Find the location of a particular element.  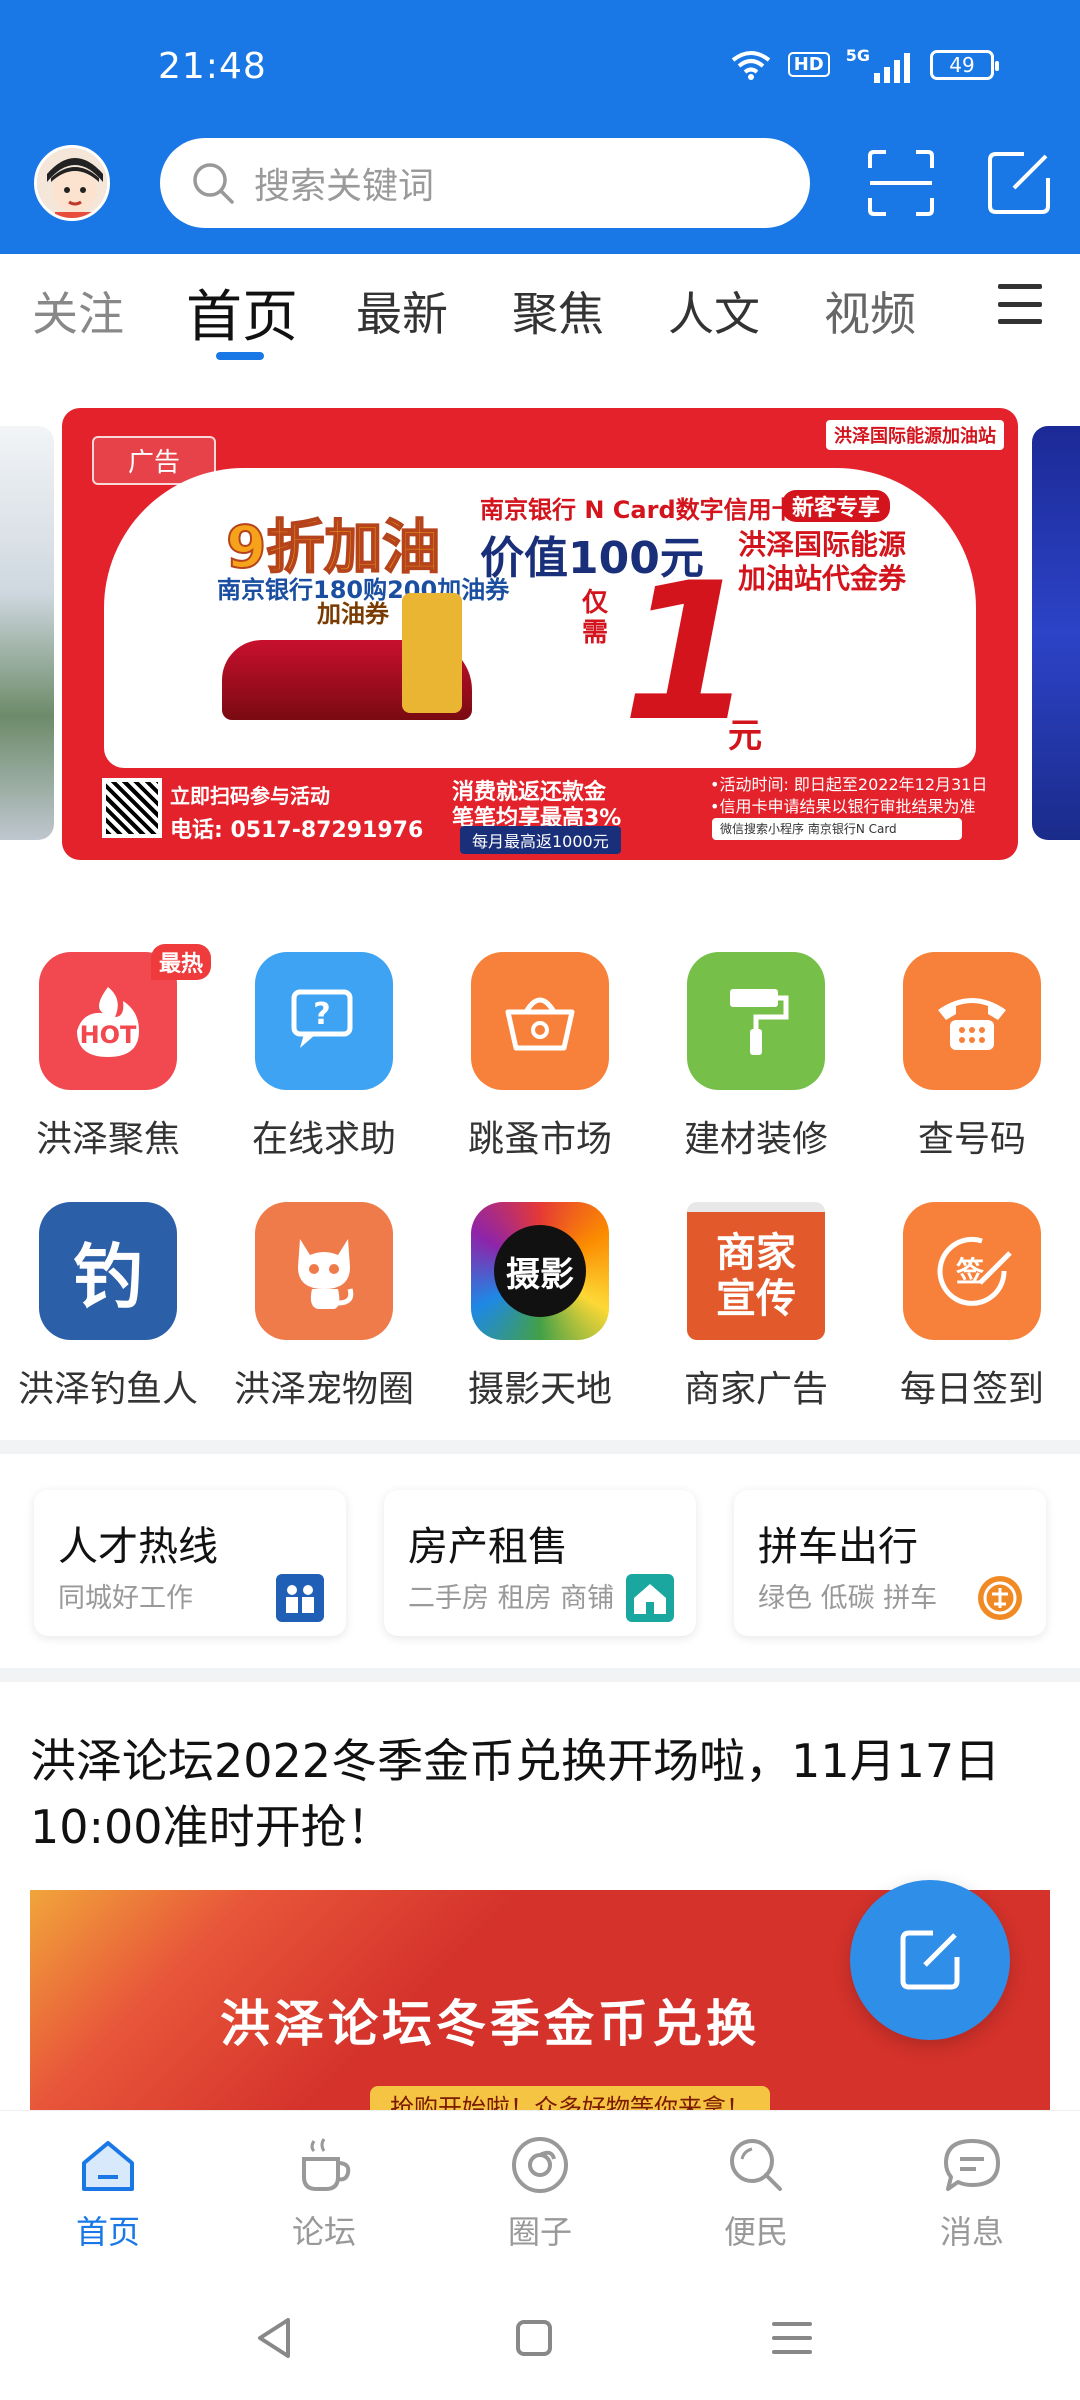

card-talent-hotline: 人才热线 同城好工作 is located at coordinates (190, 1563).